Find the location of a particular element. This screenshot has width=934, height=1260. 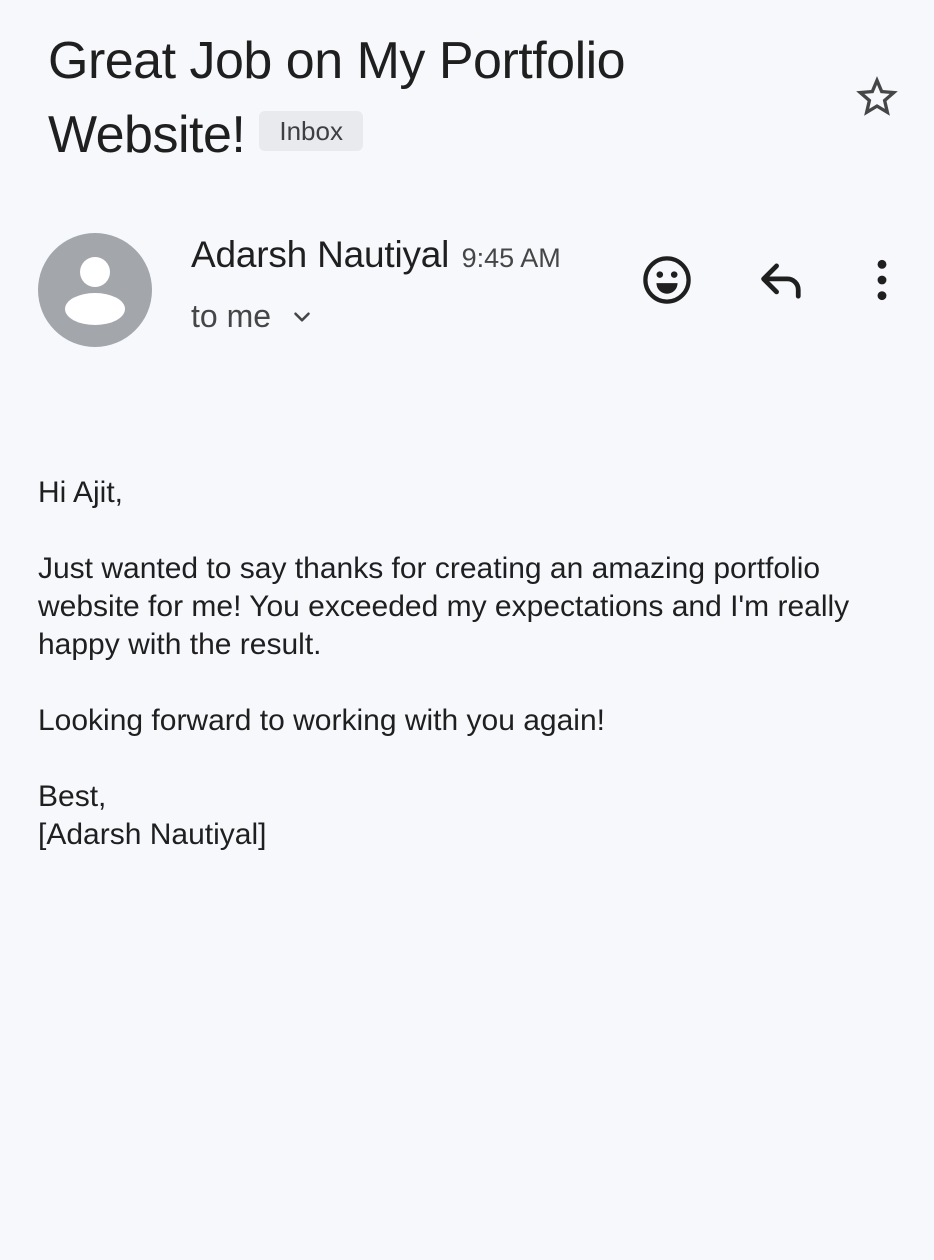

sender-name: Adarsh Nautiyal is located at coordinates (320, 254).